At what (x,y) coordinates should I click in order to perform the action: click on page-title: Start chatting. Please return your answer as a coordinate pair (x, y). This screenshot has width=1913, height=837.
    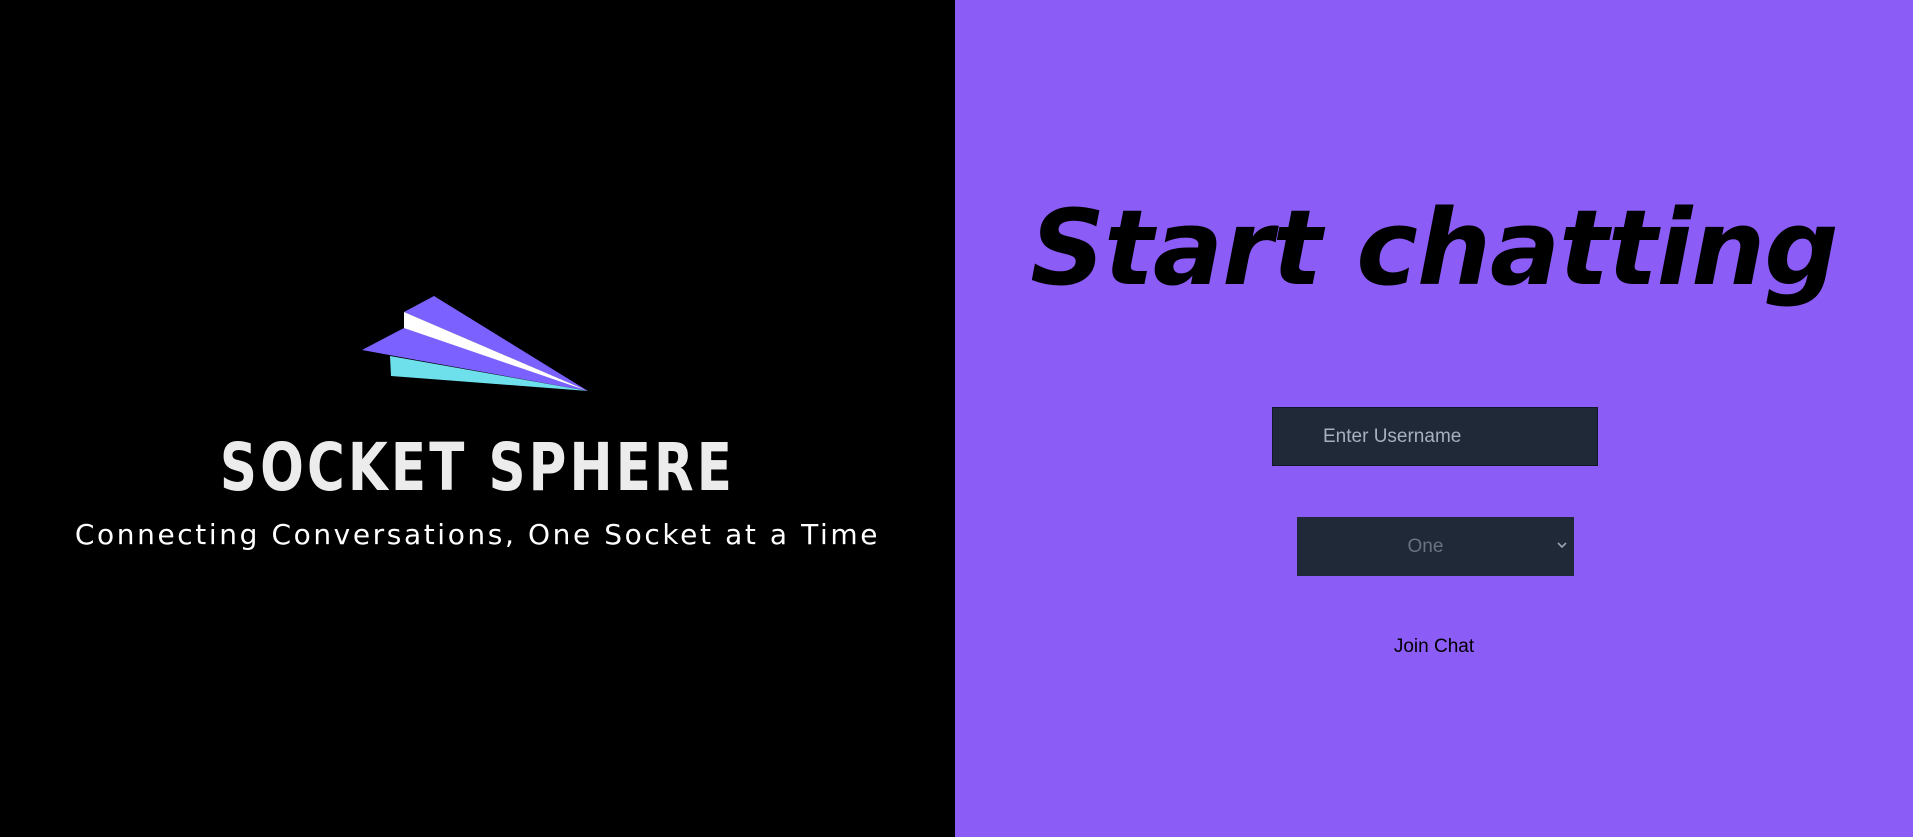
    Looking at the image, I should click on (1434, 248).